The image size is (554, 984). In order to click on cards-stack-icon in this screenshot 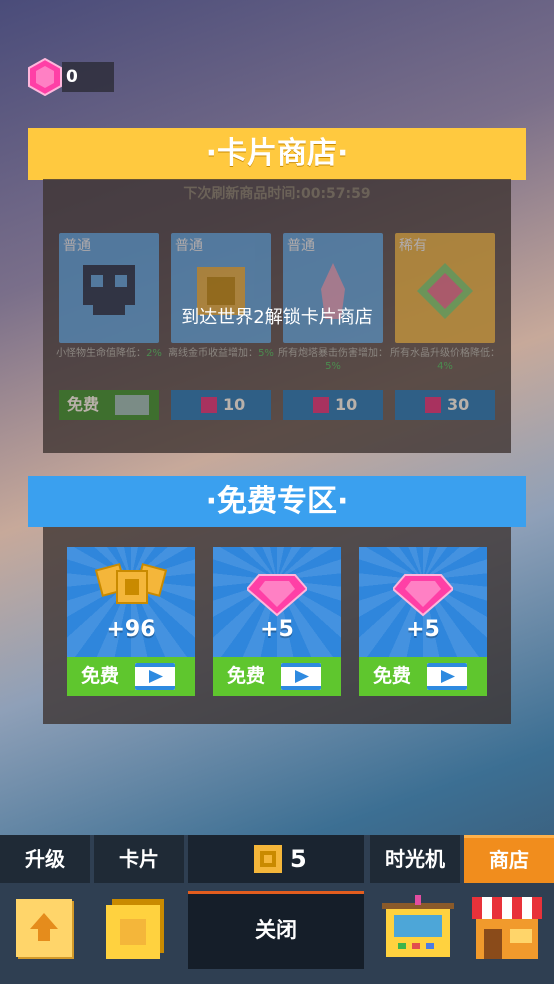, I will do `click(135, 929)`.